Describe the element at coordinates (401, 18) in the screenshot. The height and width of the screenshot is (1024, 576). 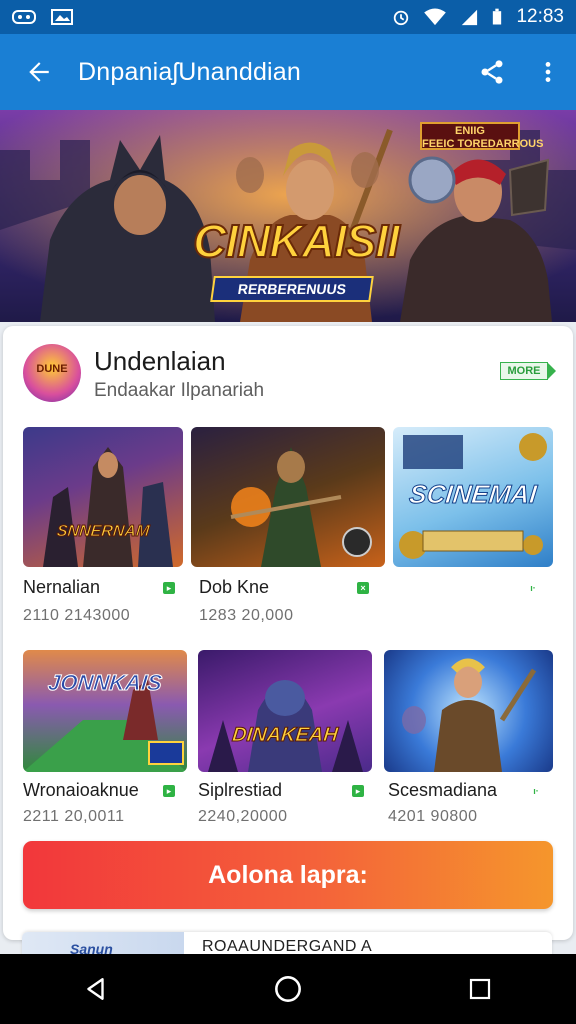
I see `alarm-icon` at that location.